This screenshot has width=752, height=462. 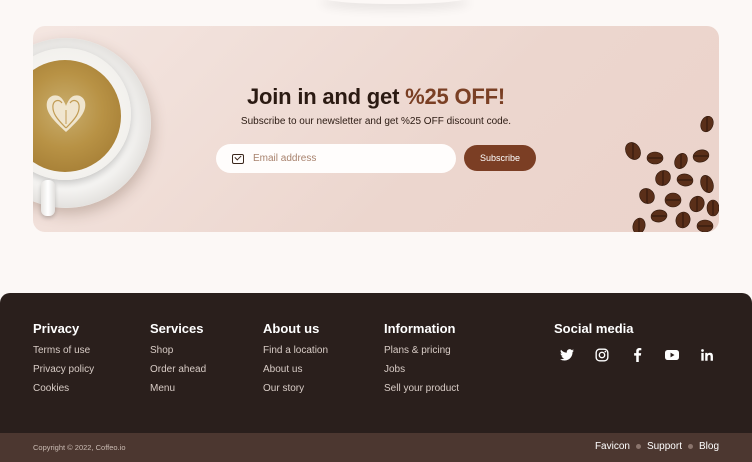 What do you see at coordinates (291, 328) in the screenshot?
I see `footer-column-title: About us` at bounding box center [291, 328].